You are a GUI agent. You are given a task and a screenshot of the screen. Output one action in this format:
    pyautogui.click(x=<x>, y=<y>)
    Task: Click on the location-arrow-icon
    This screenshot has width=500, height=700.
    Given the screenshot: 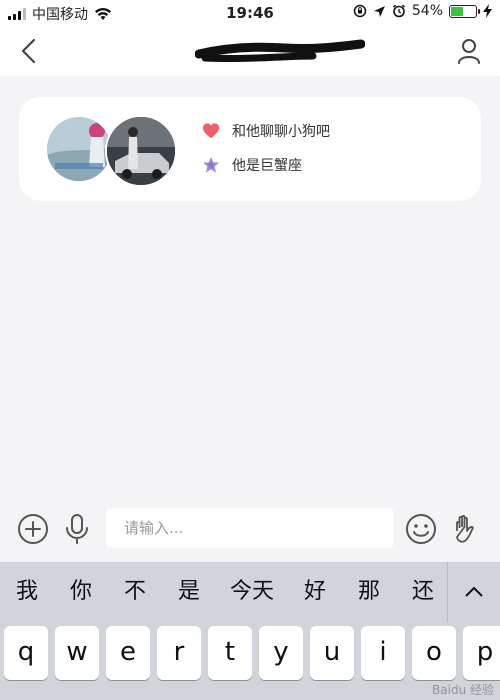 What is the action you would take?
    pyautogui.click(x=379, y=11)
    